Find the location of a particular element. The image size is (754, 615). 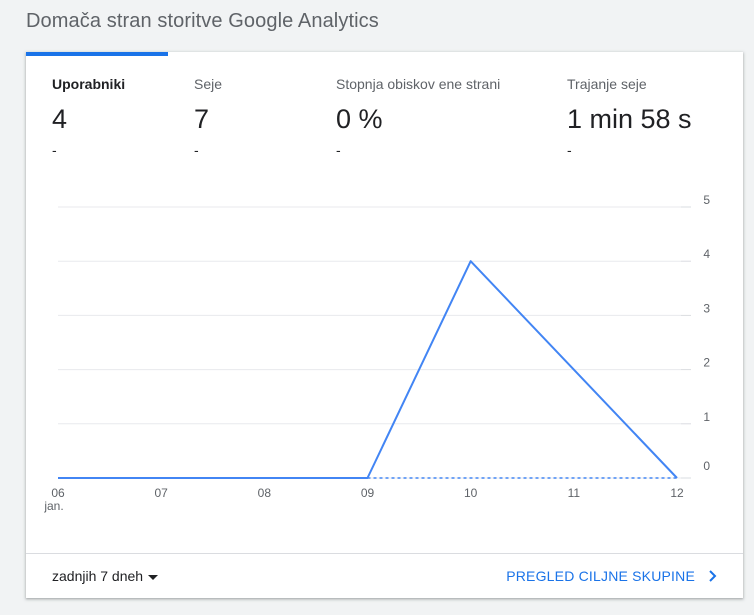

chevron-right-icon is located at coordinates (713, 576).